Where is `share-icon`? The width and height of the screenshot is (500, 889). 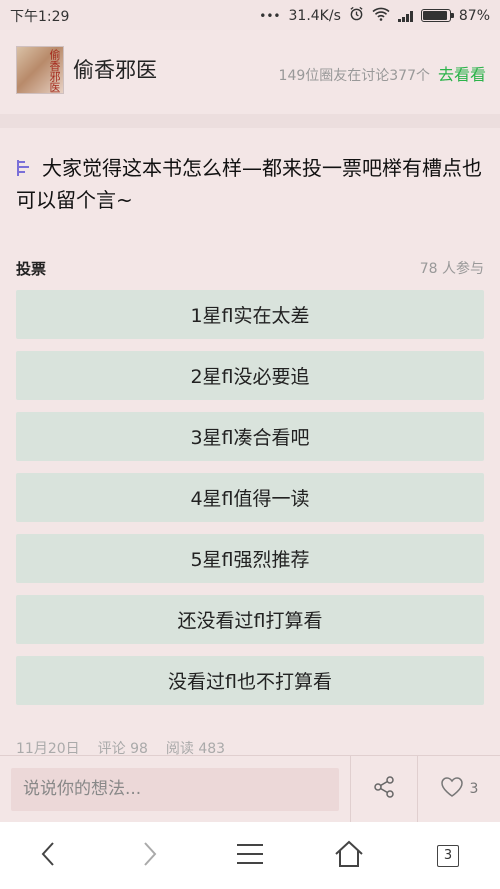 share-icon is located at coordinates (384, 789).